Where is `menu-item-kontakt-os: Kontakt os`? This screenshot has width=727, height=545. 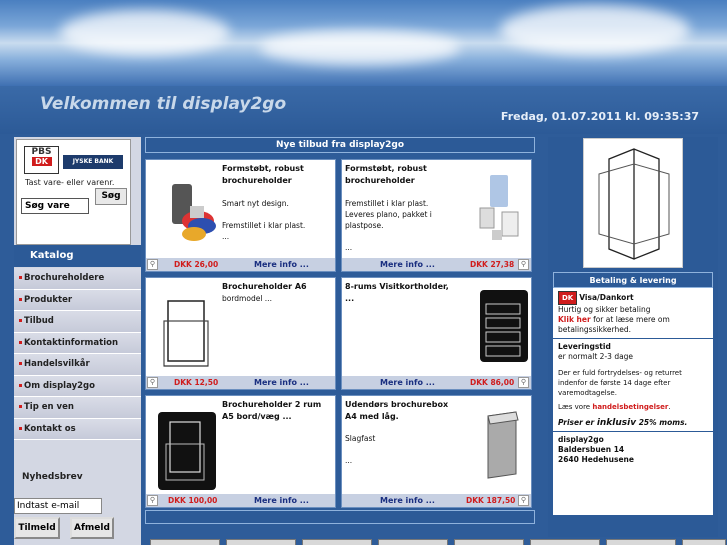
menu-item-kontakt-os: Kontakt os is located at coordinates (77, 429).